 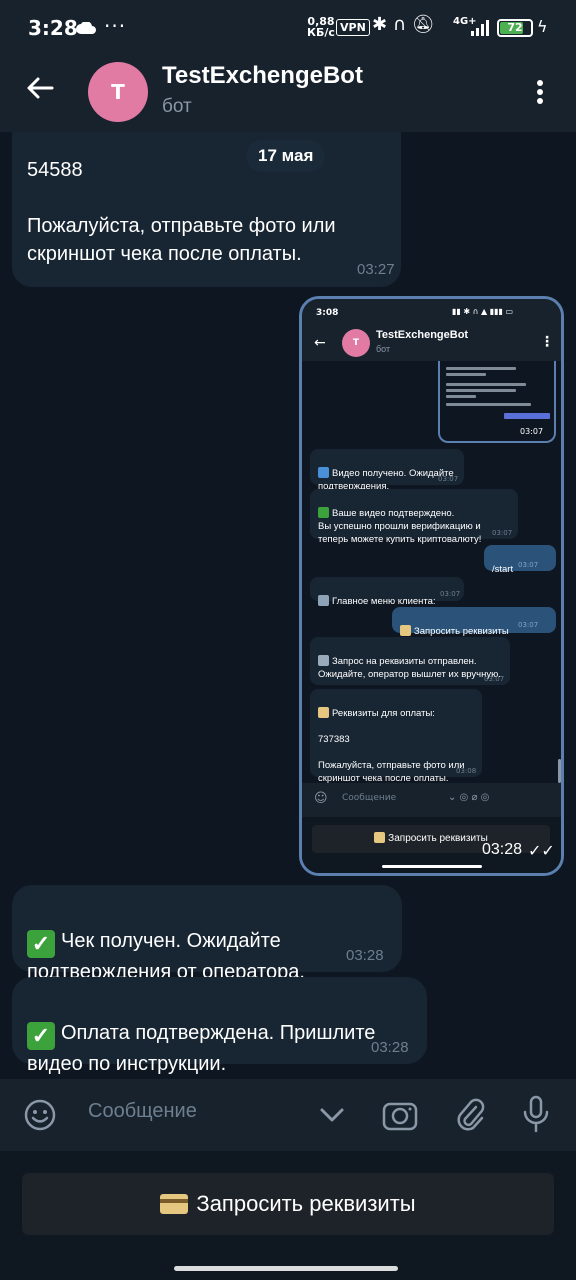 I want to click on screenshot-keyboard: Запросить реквизиты, so click(x=431, y=845).